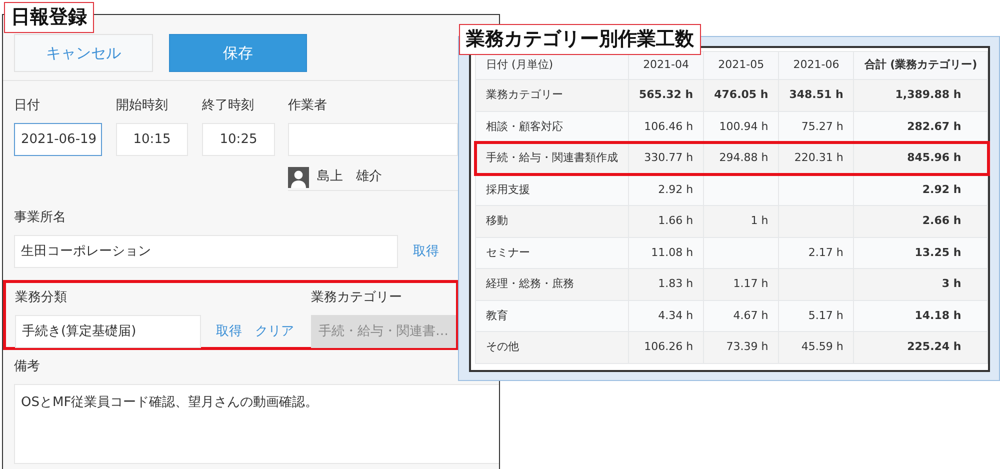 The width and height of the screenshot is (1000, 469). I want to click on table-cell: 移動, so click(552, 221).